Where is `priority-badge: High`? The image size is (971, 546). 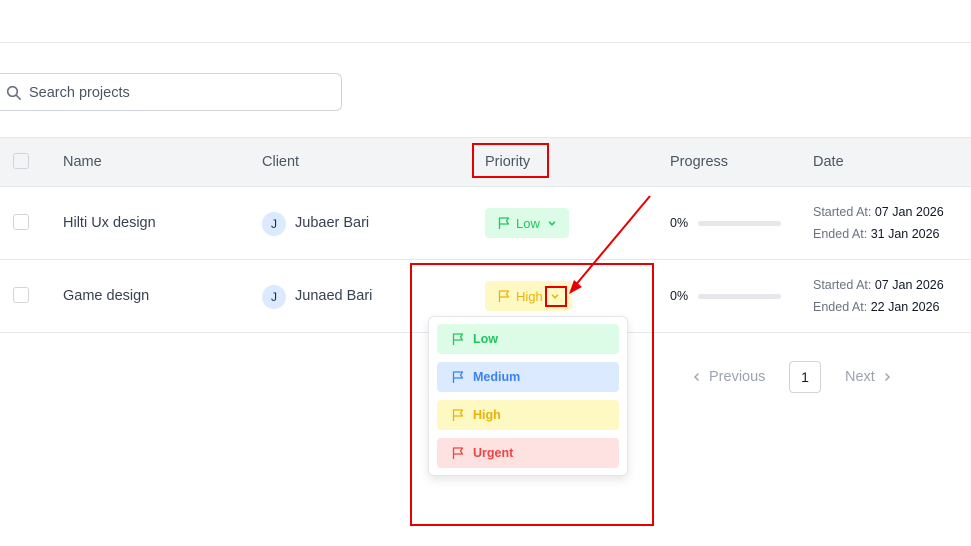
priority-badge: High is located at coordinates (528, 296).